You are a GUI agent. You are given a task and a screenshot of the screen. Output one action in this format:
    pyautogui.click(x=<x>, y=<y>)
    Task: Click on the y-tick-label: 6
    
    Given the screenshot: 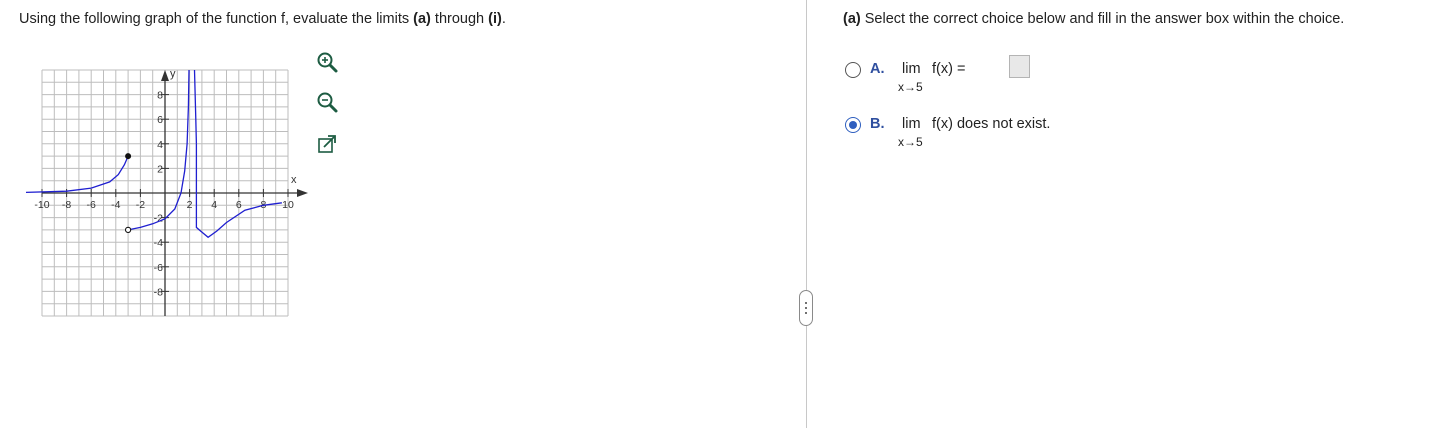 What is the action you would take?
    pyautogui.click(x=160, y=120)
    